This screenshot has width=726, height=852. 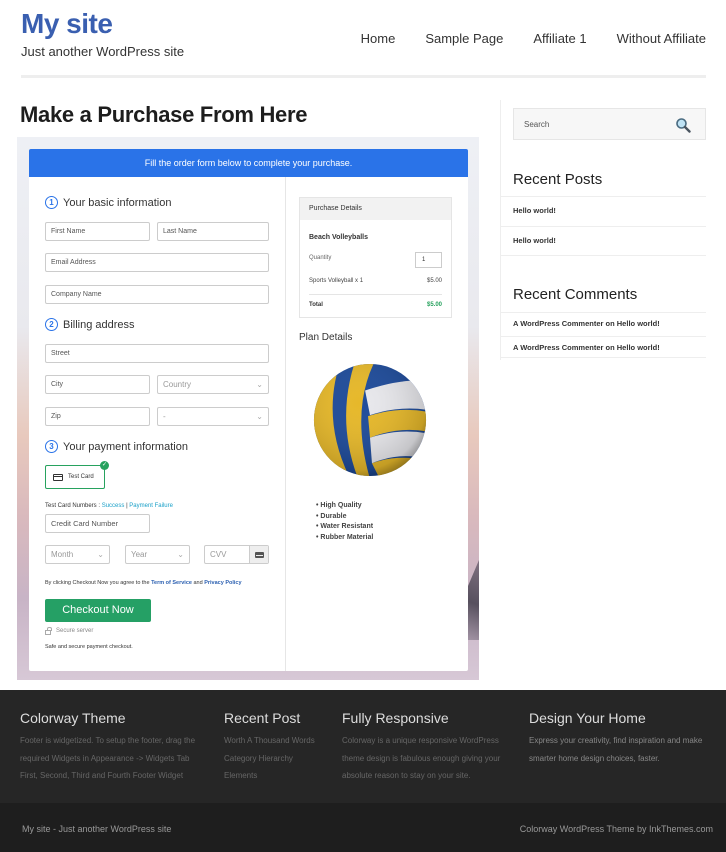 I want to click on cvv-placeholder: CVV, so click(x=218, y=554).